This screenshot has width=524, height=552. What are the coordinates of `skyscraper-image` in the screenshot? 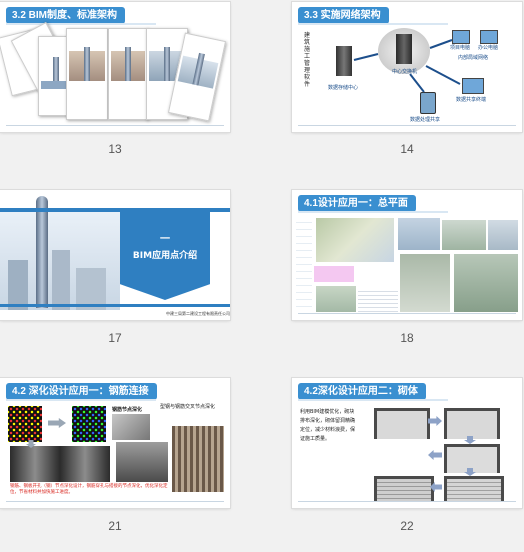 It's located at (42, 252).